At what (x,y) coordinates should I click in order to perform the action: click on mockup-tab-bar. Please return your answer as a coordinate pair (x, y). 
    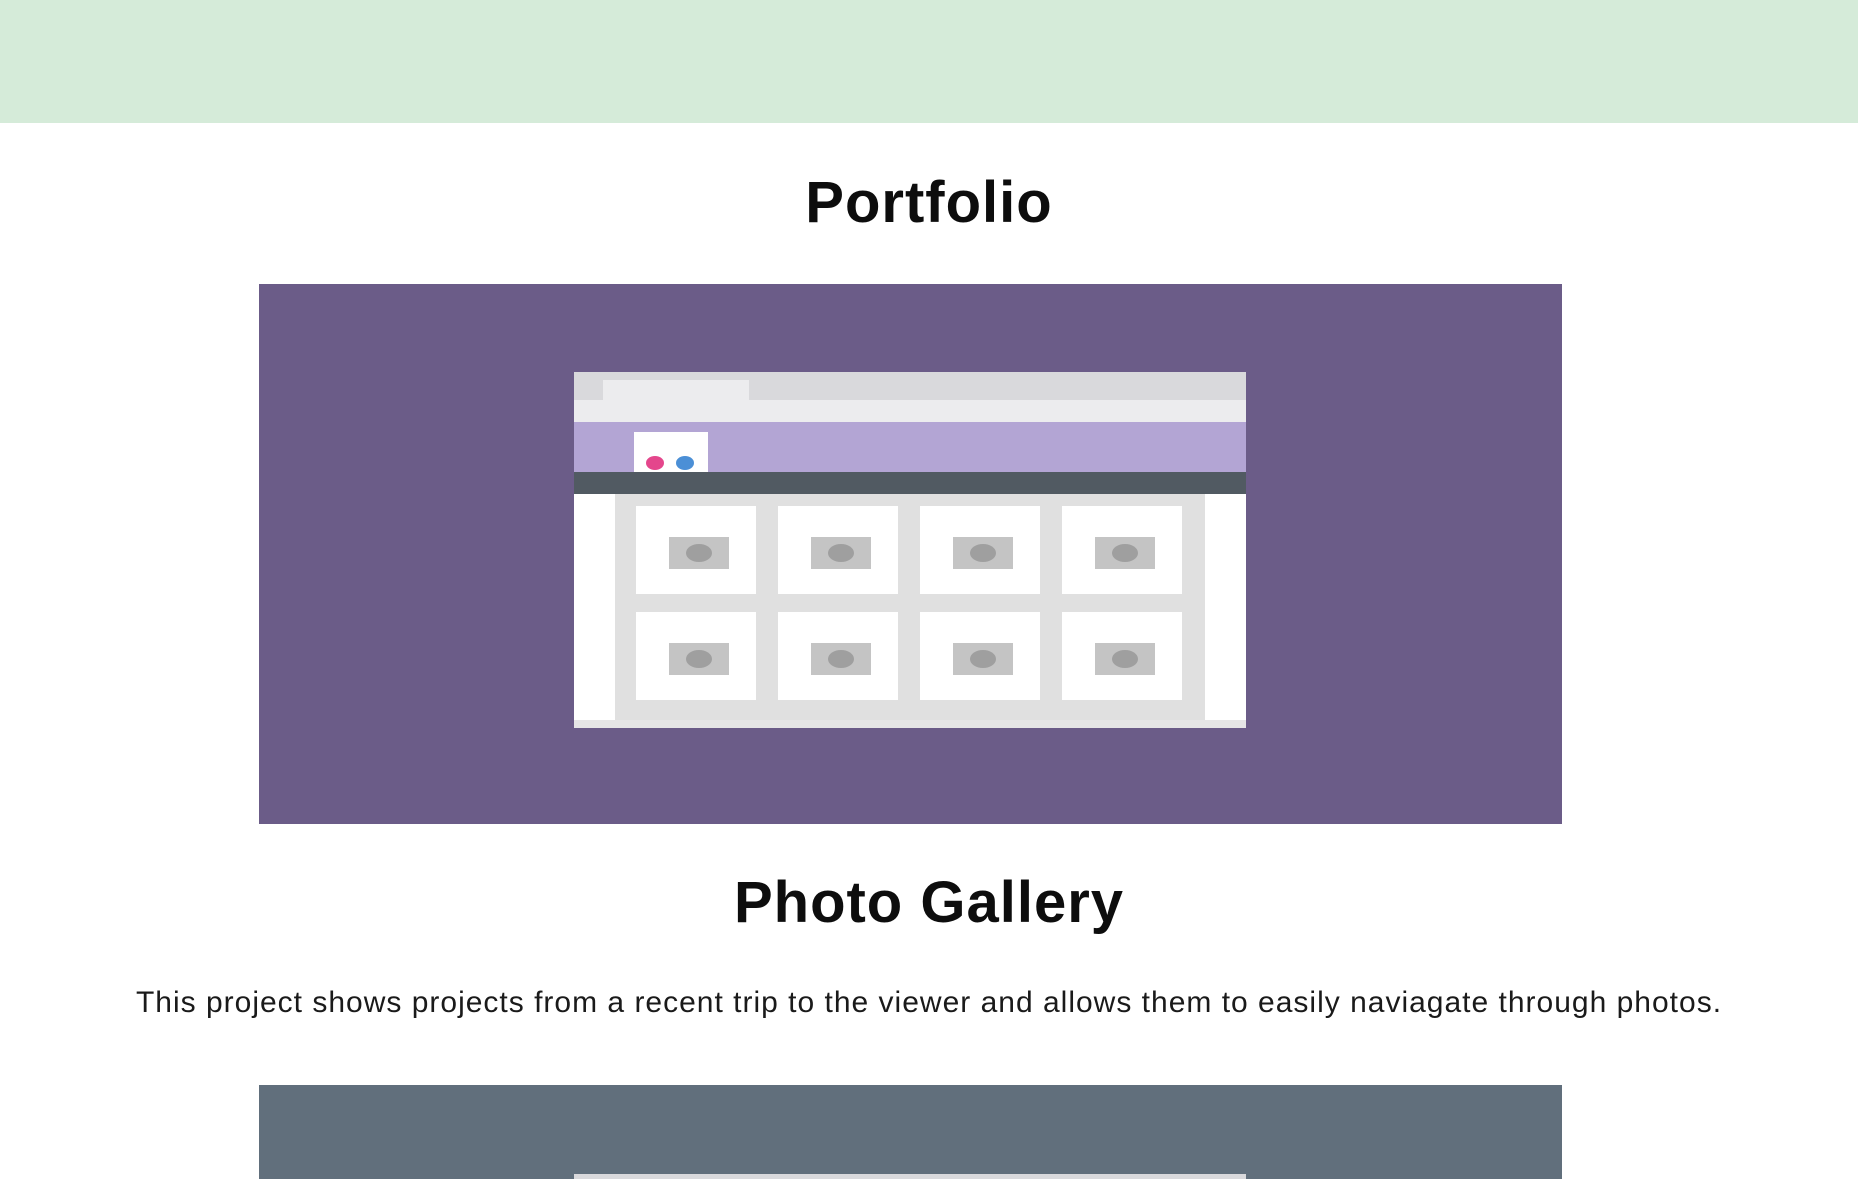
    Looking at the image, I should click on (910, 386).